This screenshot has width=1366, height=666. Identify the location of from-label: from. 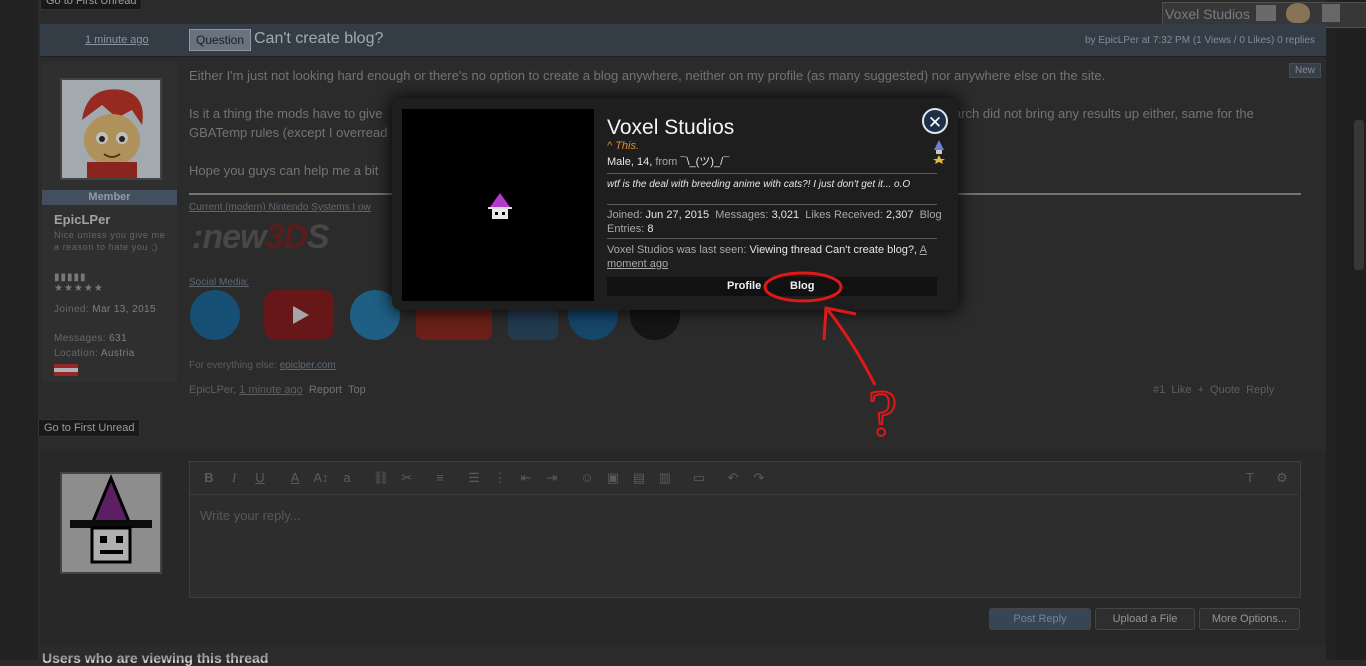
(666, 162).